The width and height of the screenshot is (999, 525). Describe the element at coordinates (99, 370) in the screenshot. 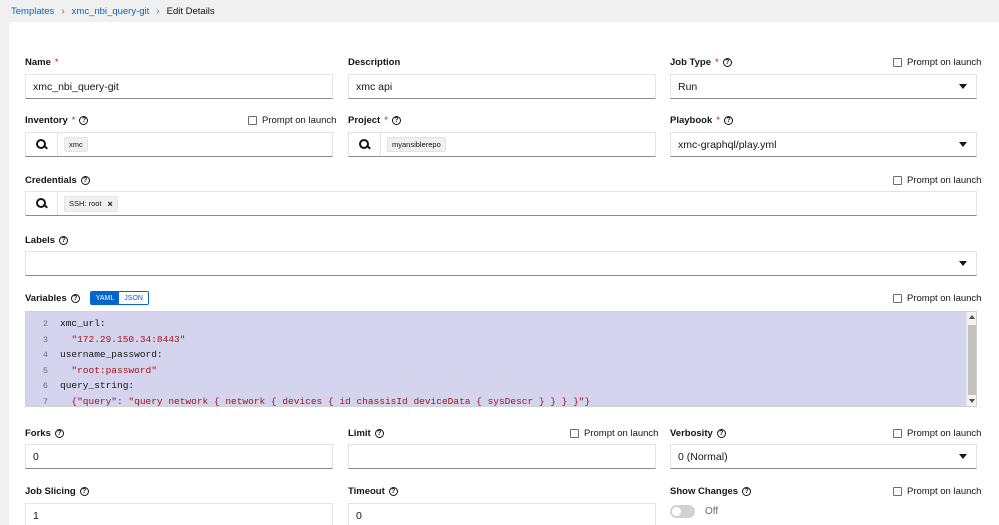

I see `code-line: 5 "root:password"` at that location.